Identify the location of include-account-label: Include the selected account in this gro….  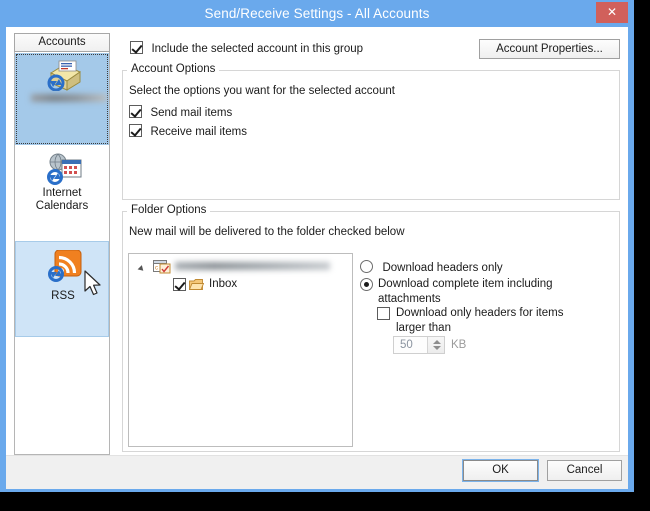
(257, 49).